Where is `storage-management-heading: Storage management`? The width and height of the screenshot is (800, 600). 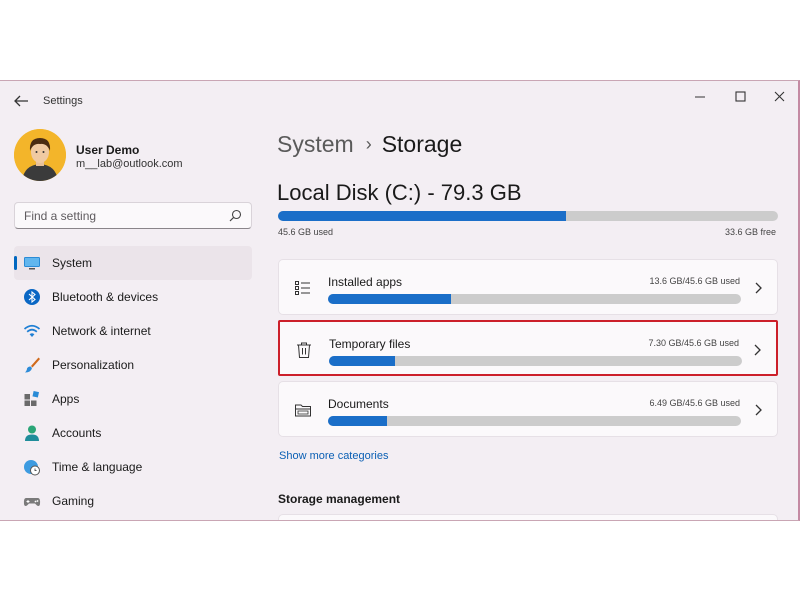
storage-management-heading: Storage management is located at coordinates (339, 499).